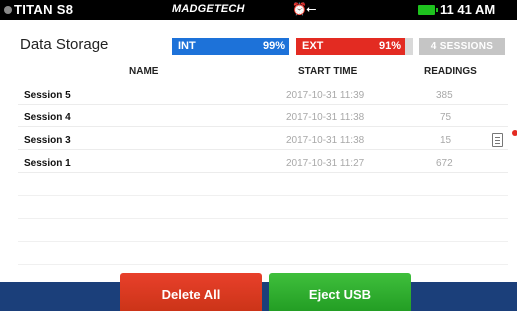  Describe the element at coordinates (47, 163) in the screenshot. I see `session-name: Session 1` at that location.